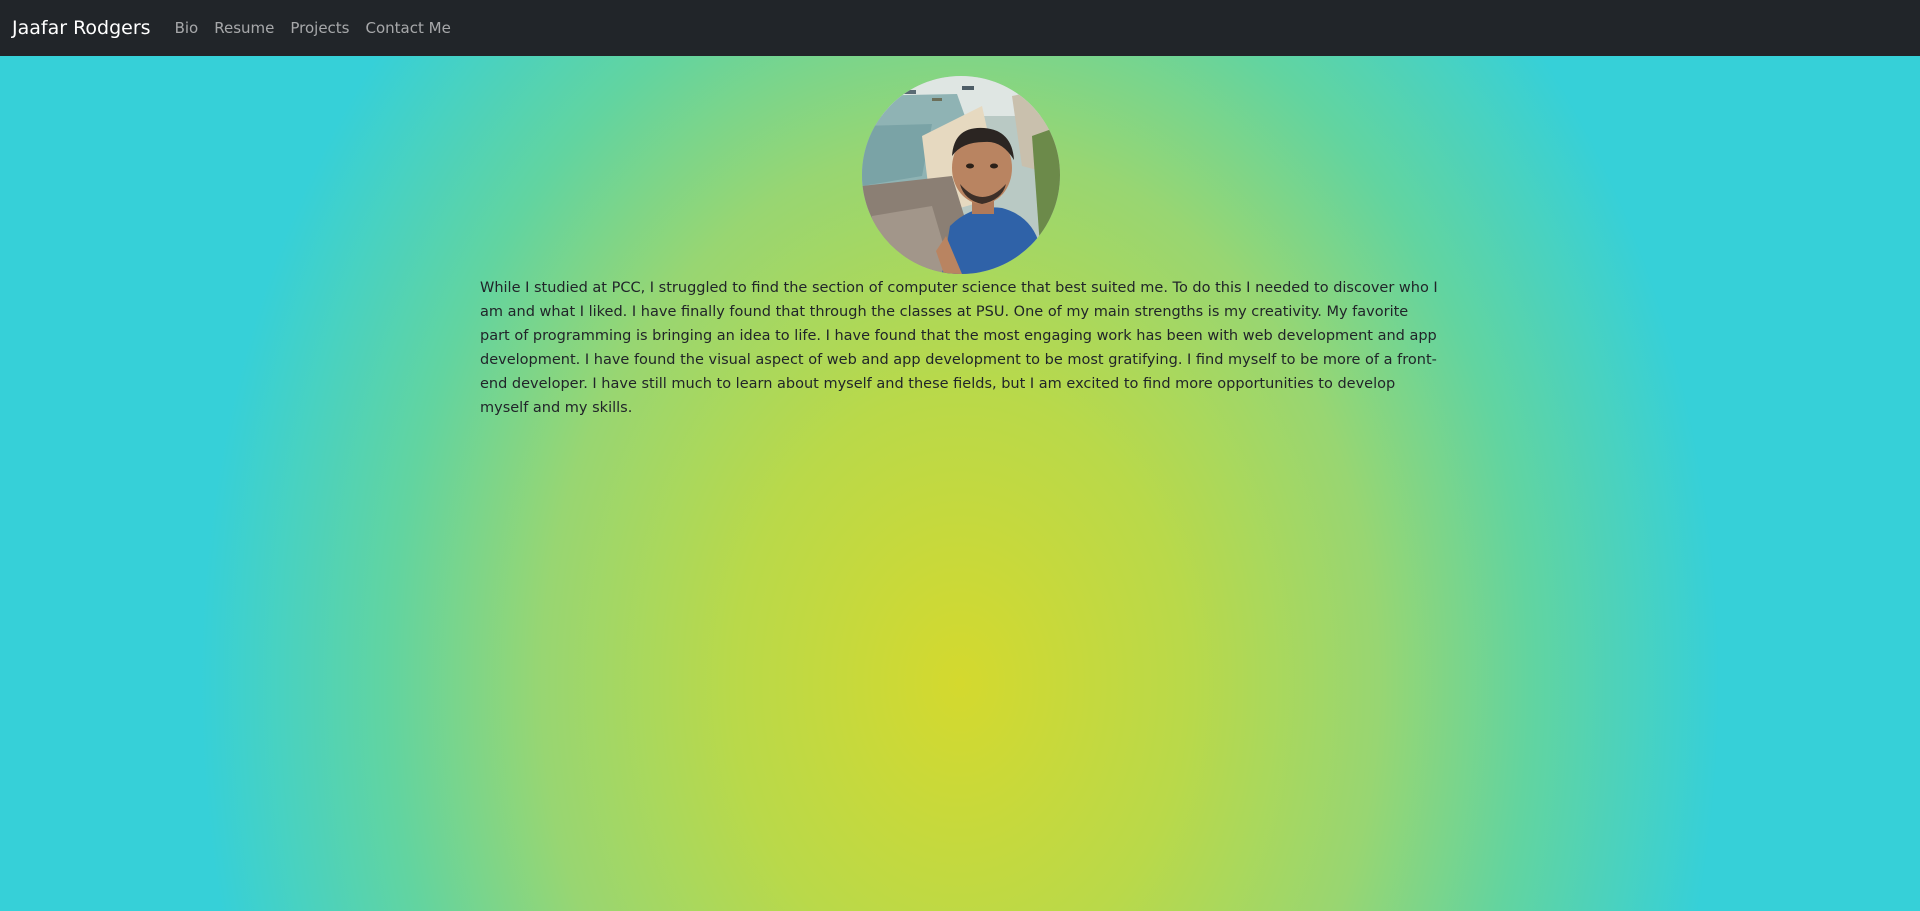 This screenshot has width=1920, height=911. Describe the element at coordinates (408, 28) in the screenshot. I see `nav-link-contact-me: Contact Me` at that location.